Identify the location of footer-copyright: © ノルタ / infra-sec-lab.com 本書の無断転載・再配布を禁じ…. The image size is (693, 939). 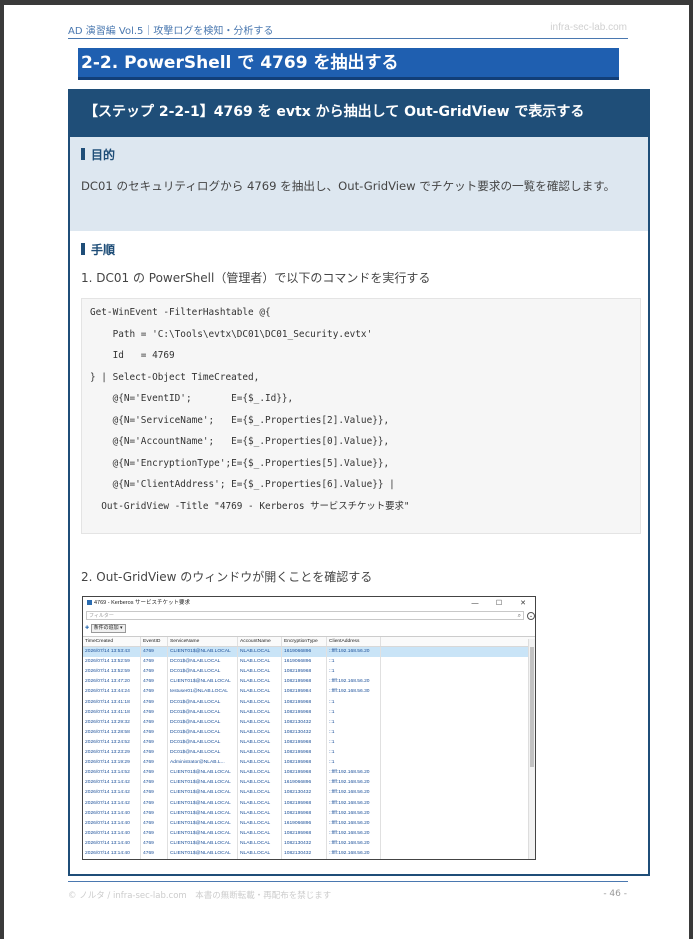
(200, 896).